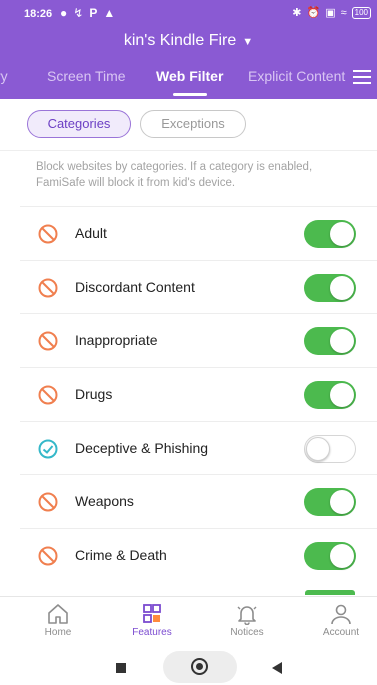  What do you see at coordinates (121, 555) in the screenshot?
I see `category-label: Crime & Death` at bounding box center [121, 555].